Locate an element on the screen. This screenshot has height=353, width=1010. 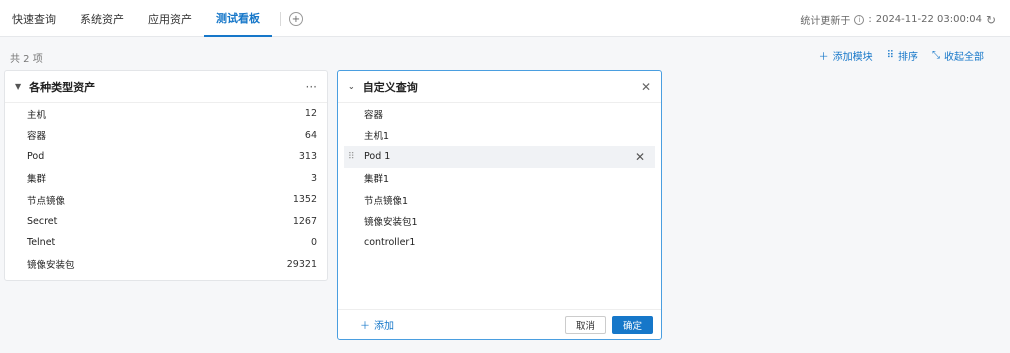
item-name: 主机 is located at coordinates (37, 115).